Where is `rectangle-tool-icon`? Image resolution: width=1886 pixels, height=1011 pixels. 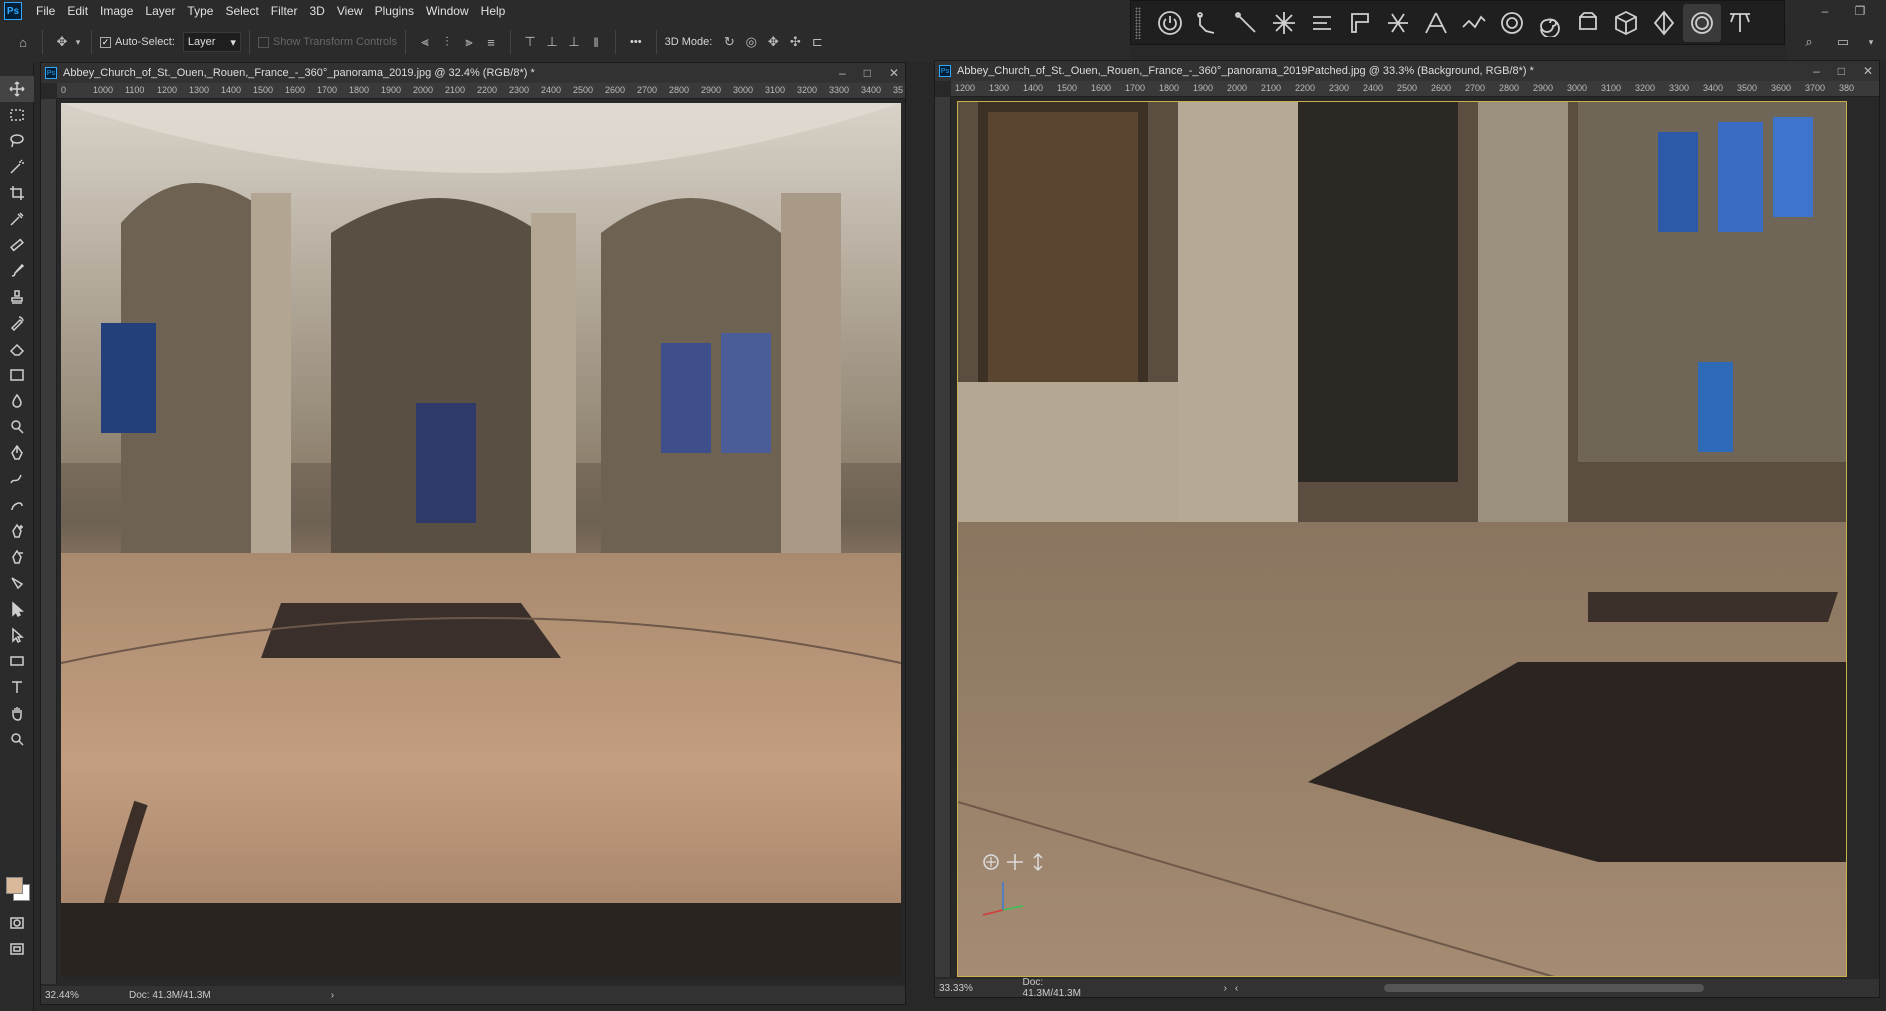
rectangle-tool-icon is located at coordinates (17, 661).